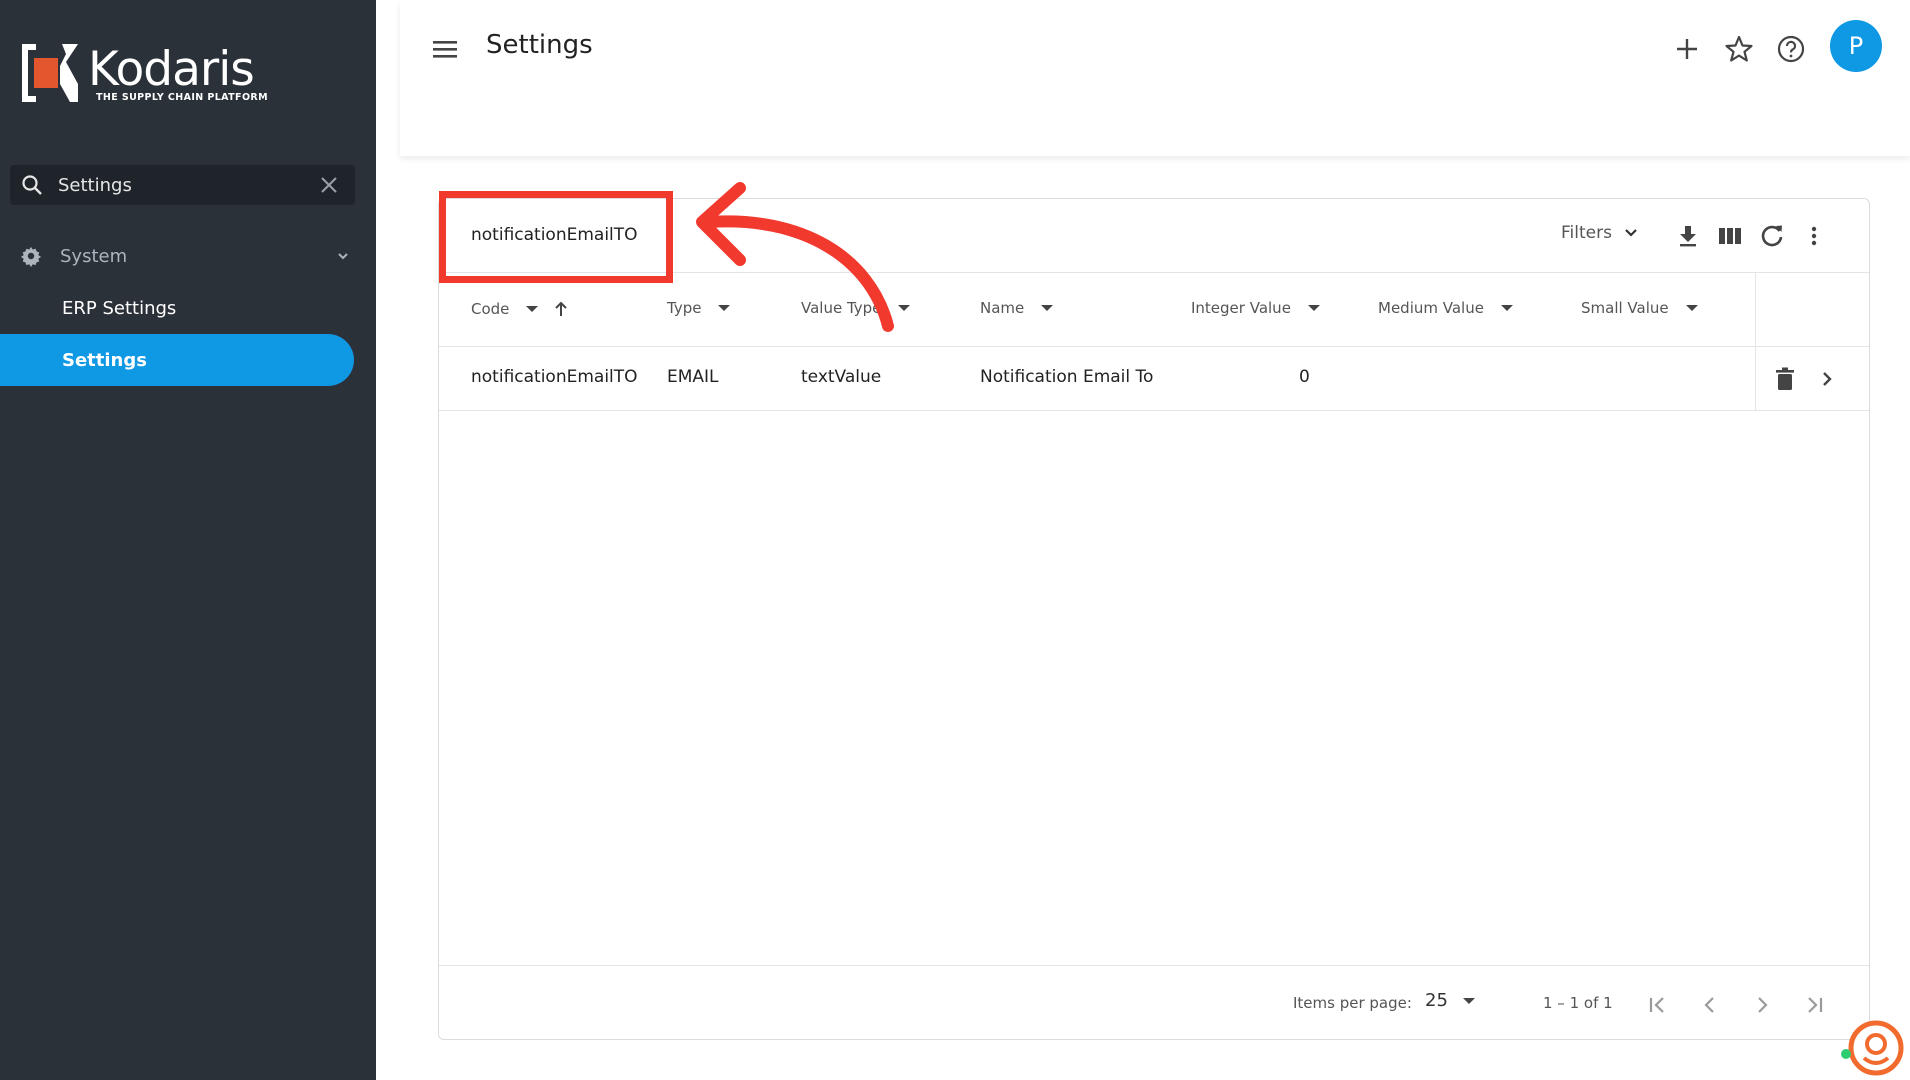 The width and height of the screenshot is (1910, 1080). What do you see at coordinates (1827, 379) in the screenshot?
I see `chevron-right-icon` at bounding box center [1827, 379].